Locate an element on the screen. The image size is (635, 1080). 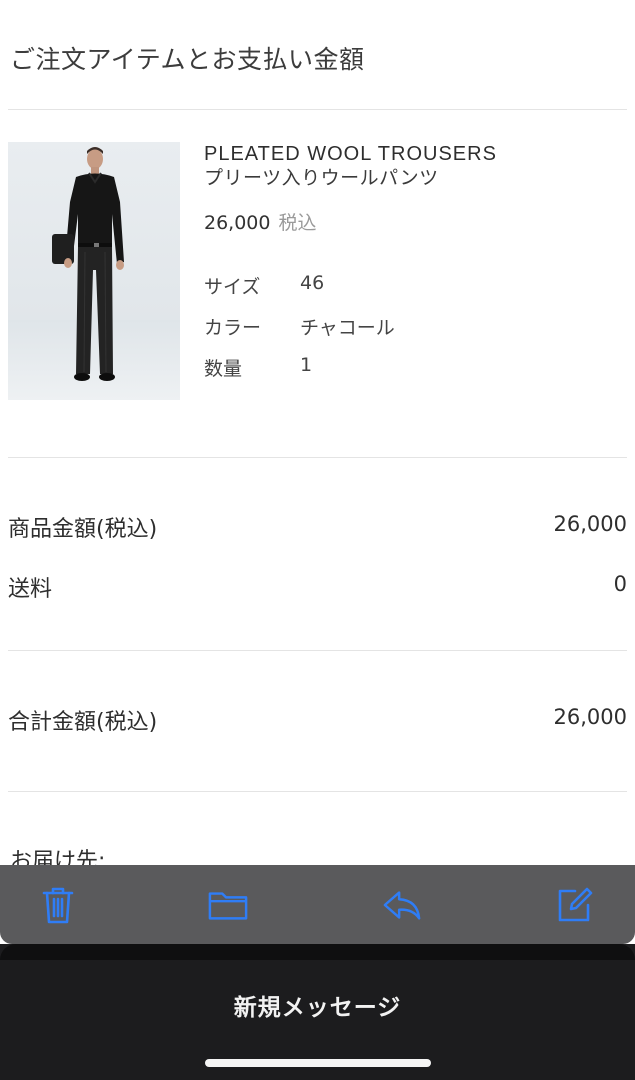
spec-quantity-label: 数量 is located at coordinates (223, 369).